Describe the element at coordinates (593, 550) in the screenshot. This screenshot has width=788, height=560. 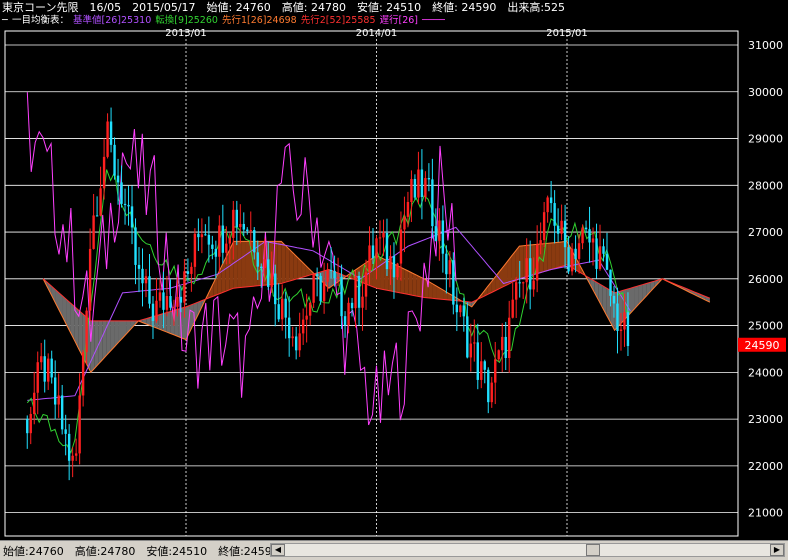
I see `scroll-thumb` at that location.